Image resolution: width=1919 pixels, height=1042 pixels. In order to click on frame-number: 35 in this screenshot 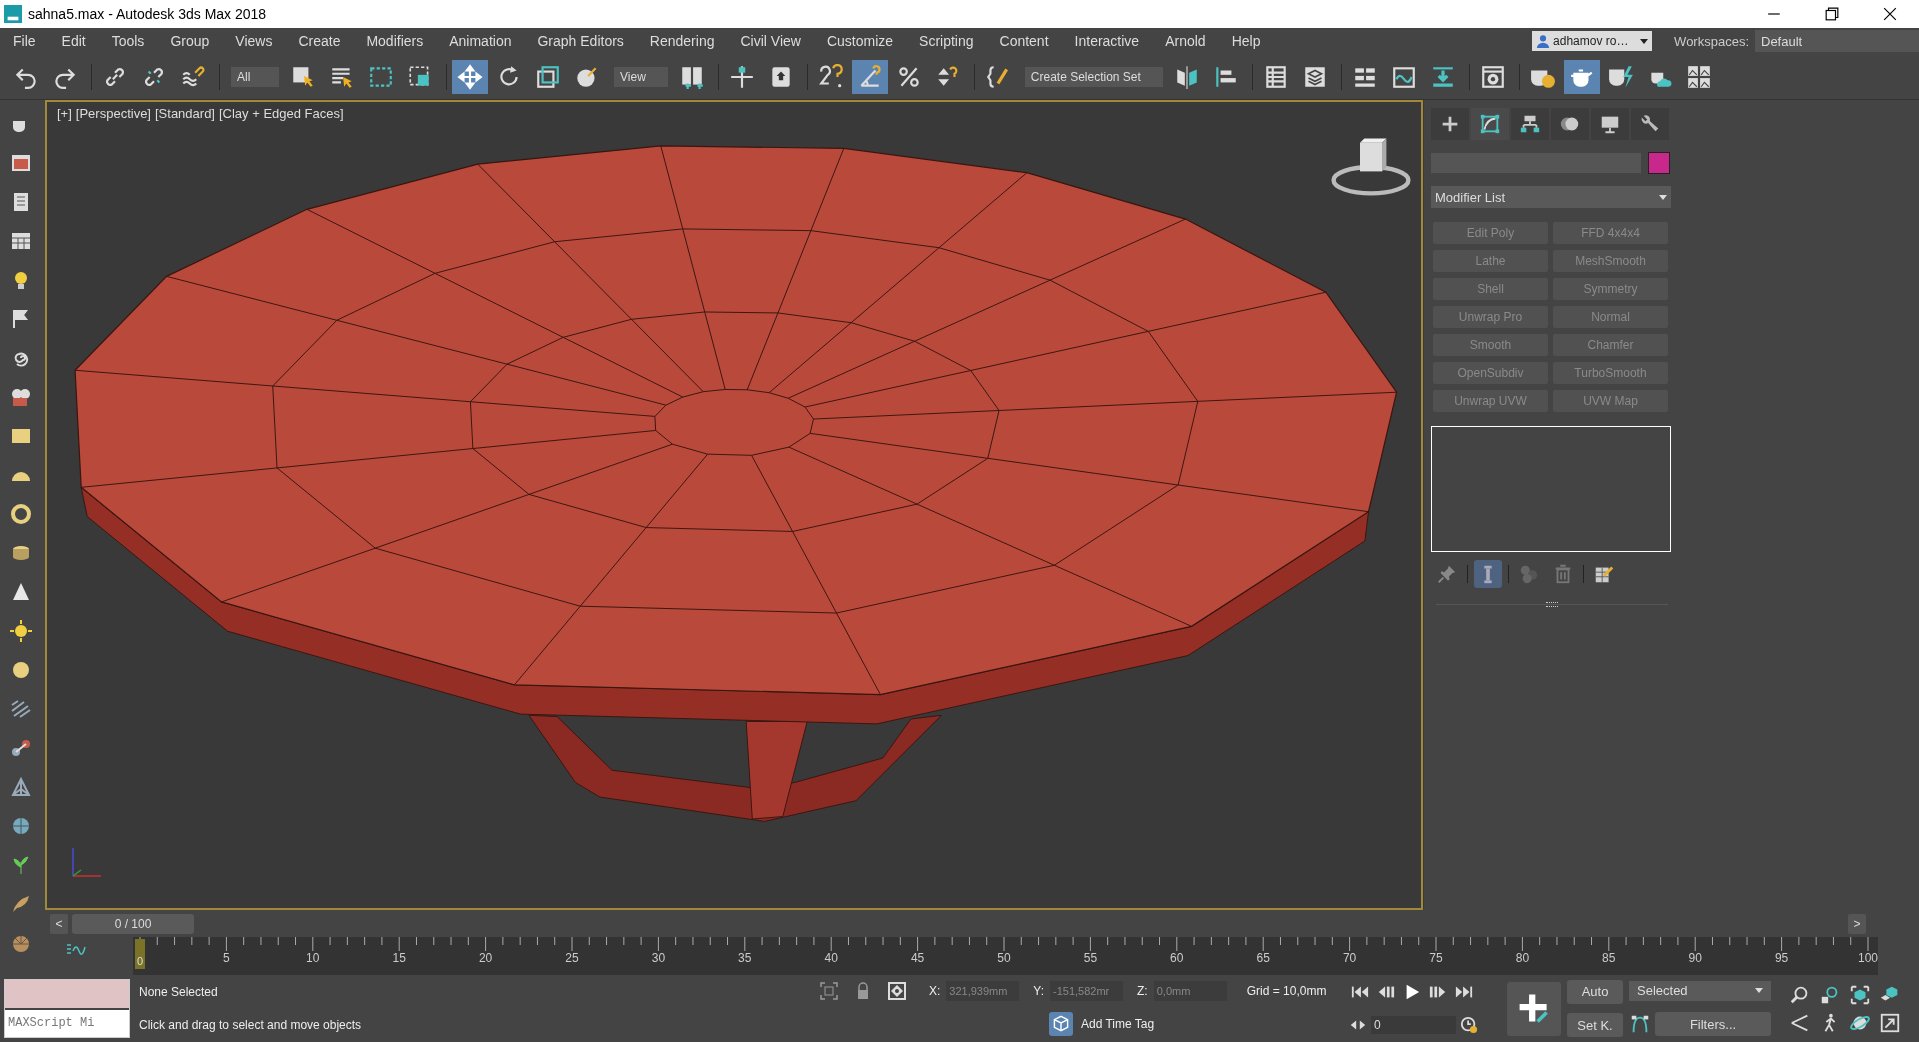, I will do `click(745, 958)`.